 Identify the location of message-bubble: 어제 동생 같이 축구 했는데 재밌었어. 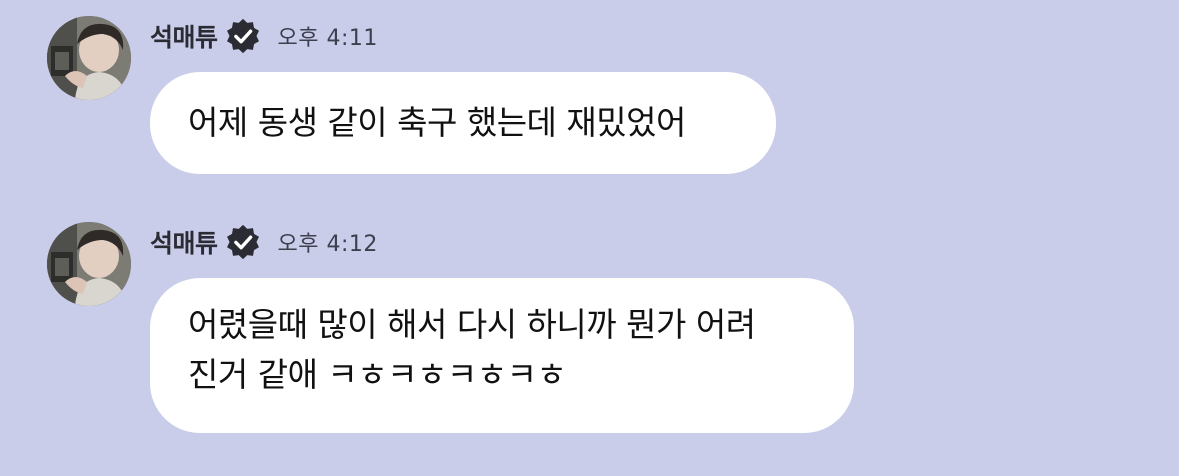
(463, 123).